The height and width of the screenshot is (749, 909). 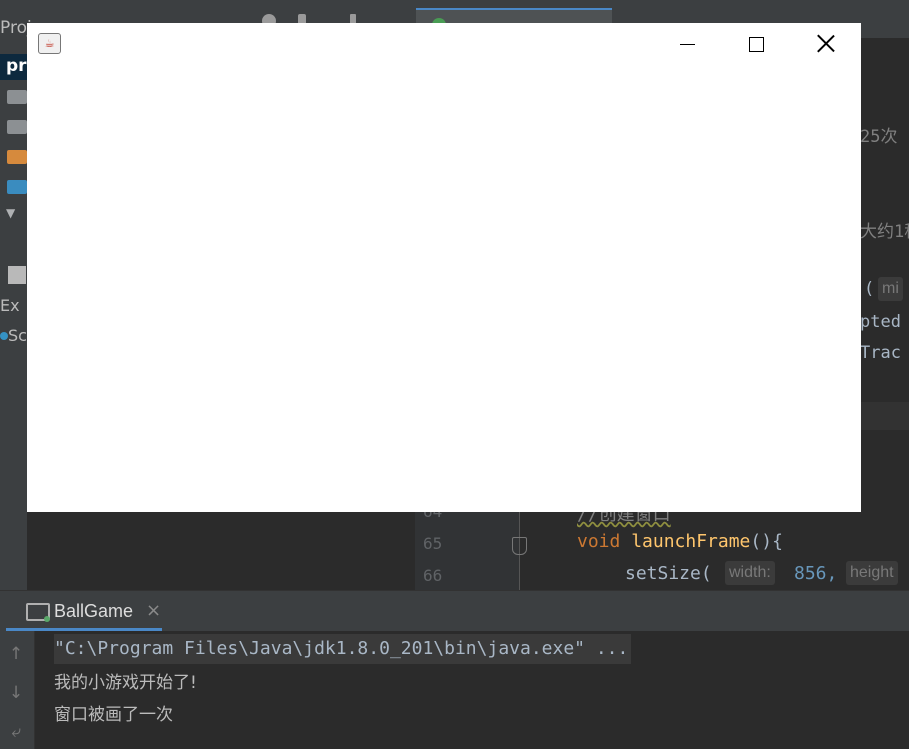 What do you see at coordinates (10, 213) in the screenshot?
I see `expand-arrow-icon: ▼` at bounding box center [10, 213].